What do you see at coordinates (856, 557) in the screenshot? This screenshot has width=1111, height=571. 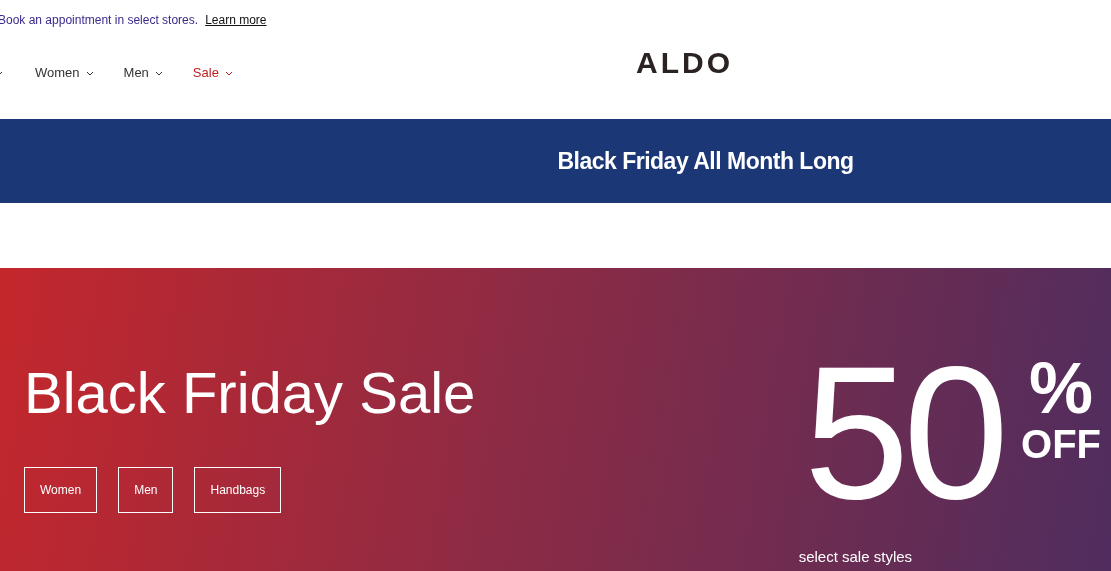 I see `discount-note: select sale styles` at bounding box center [856, 557].